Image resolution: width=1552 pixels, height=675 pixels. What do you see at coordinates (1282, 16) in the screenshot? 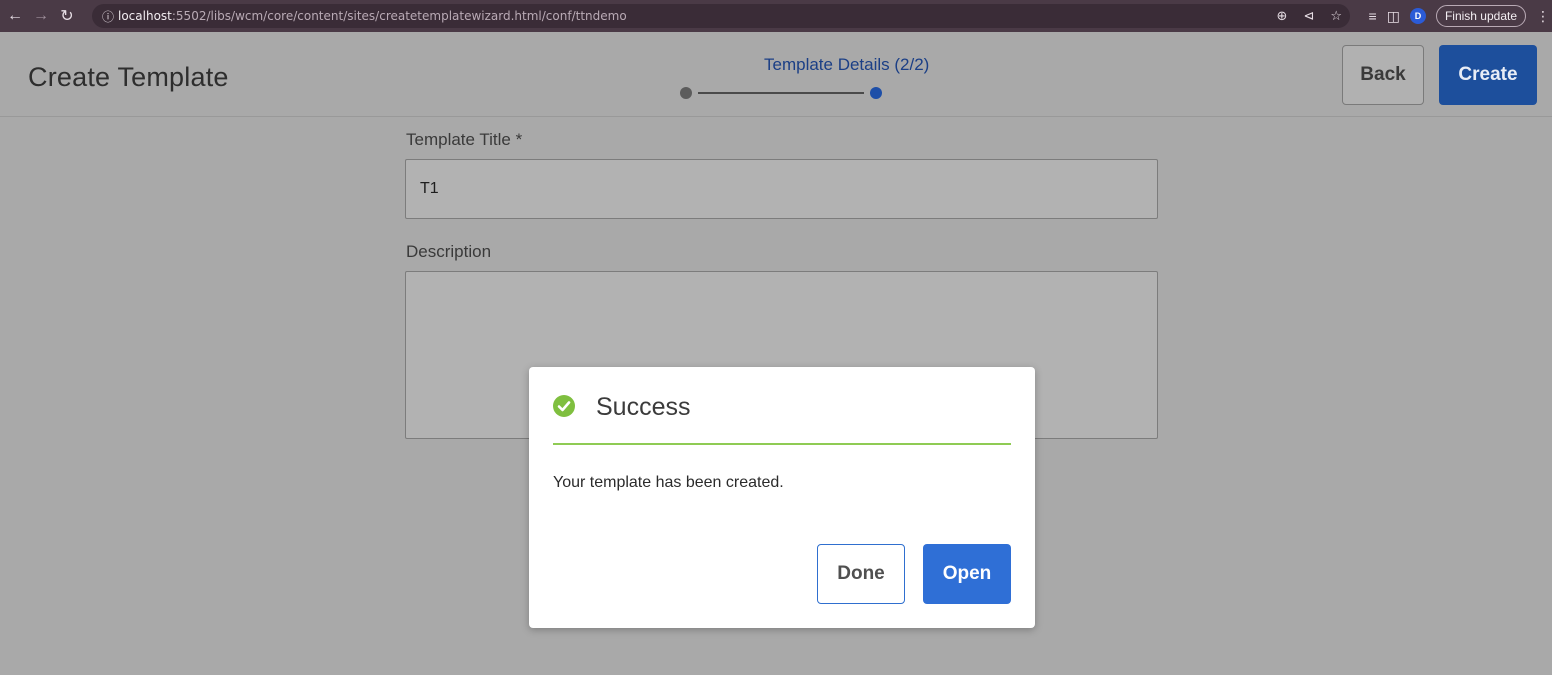
I see `zoom-icon: ⊕` at bounding box center [1282, 16].